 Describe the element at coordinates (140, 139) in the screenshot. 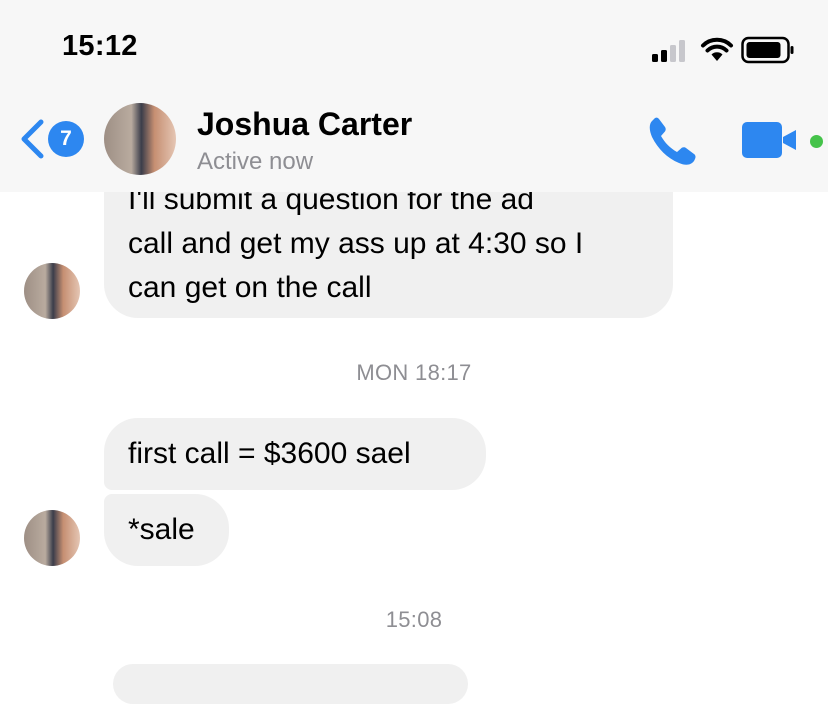

I see `contact-avatar` at that location.